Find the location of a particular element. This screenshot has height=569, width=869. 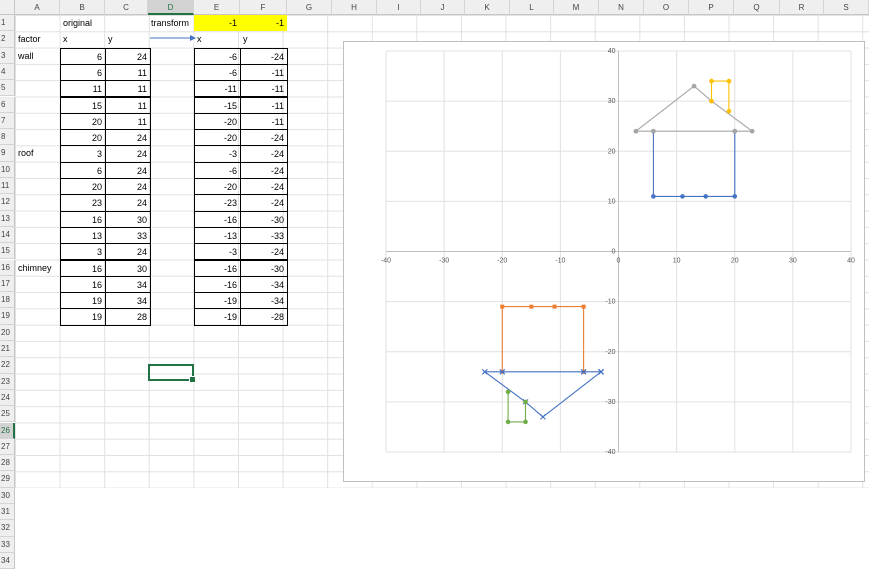

column-header-o: O is located at coordinates (666, 7).